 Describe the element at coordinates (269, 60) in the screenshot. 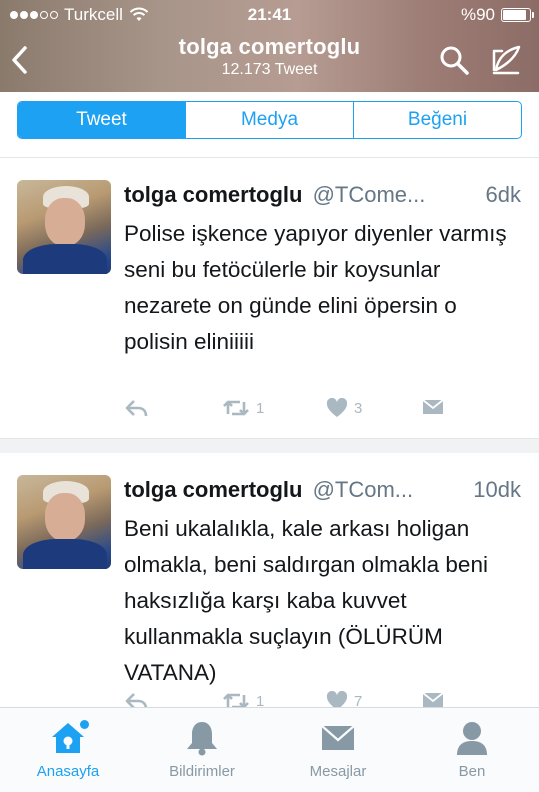

I see `title-bar: tolga comertoglu 12.173 Tweet` at that location.